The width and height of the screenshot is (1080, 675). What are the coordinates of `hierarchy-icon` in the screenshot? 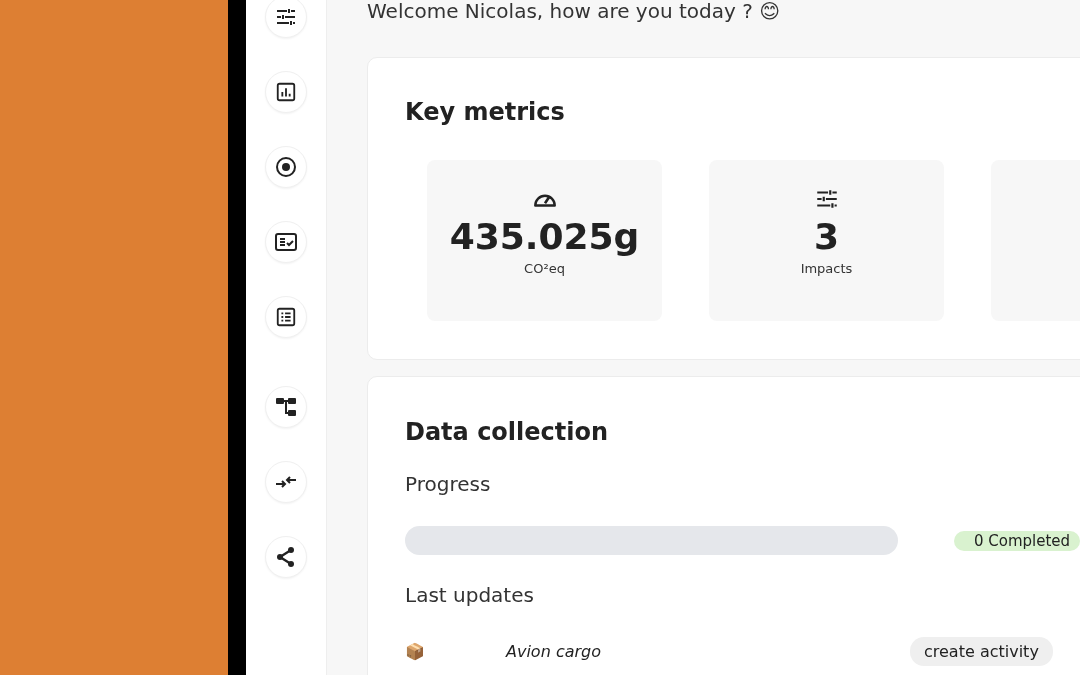 It's located at (286, 407).